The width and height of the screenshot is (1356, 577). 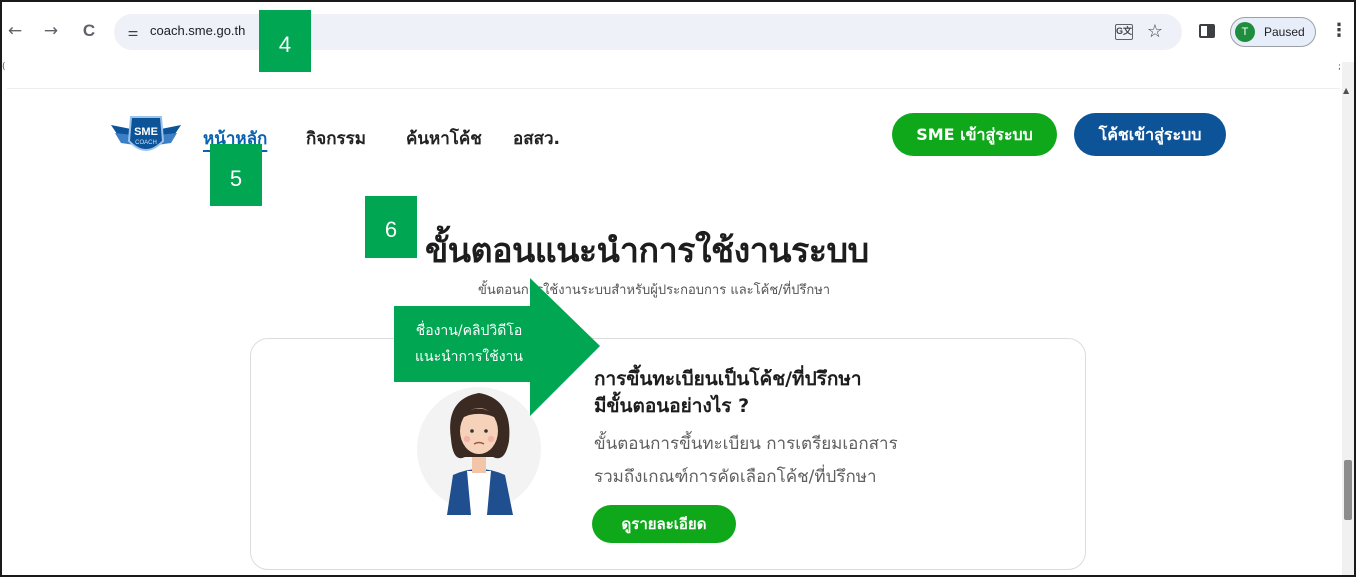 What do you see at coordinates (444, 138) in the screenshot?
I see `nav-find-coach: ค้นหาโค้ช` at bounding box center [444, 138].